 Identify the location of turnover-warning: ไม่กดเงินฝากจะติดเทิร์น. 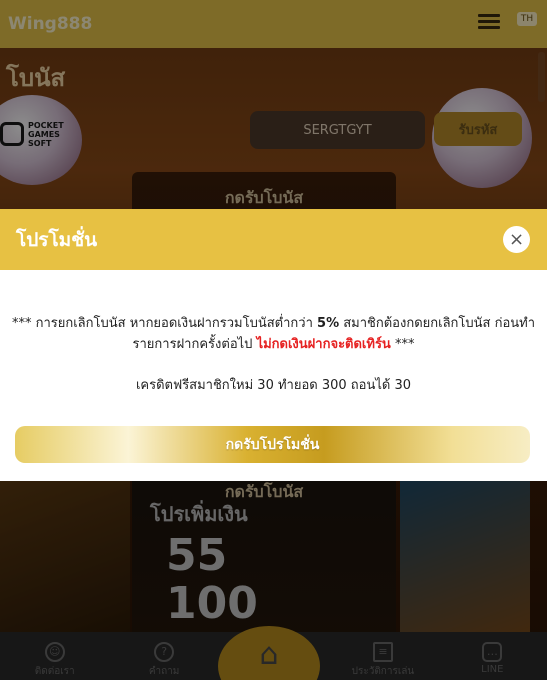
(323, 344).